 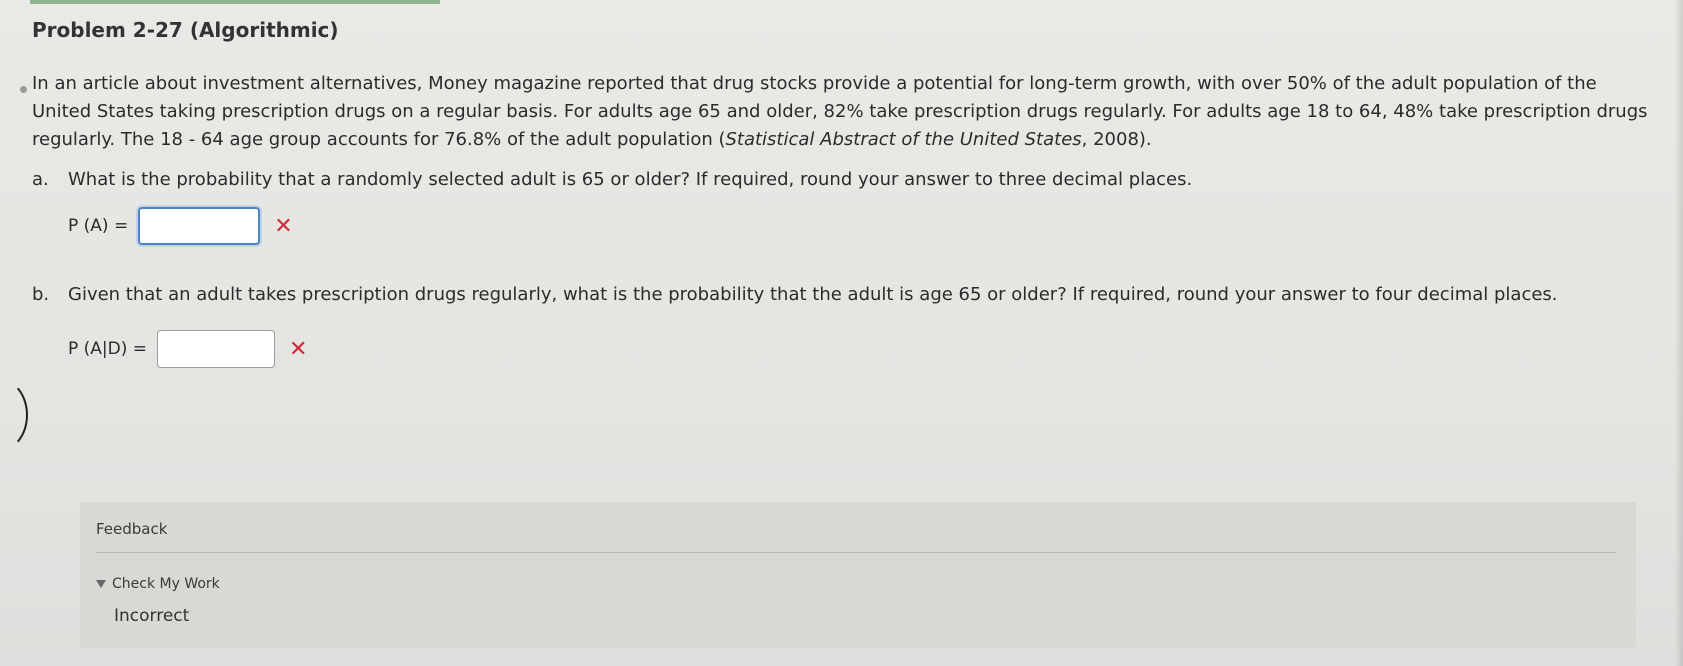 What do you see at coordinates (152, 616) in the screenshot?
I see `feedback-status: Incorrect` at bounding box center [152, 616].